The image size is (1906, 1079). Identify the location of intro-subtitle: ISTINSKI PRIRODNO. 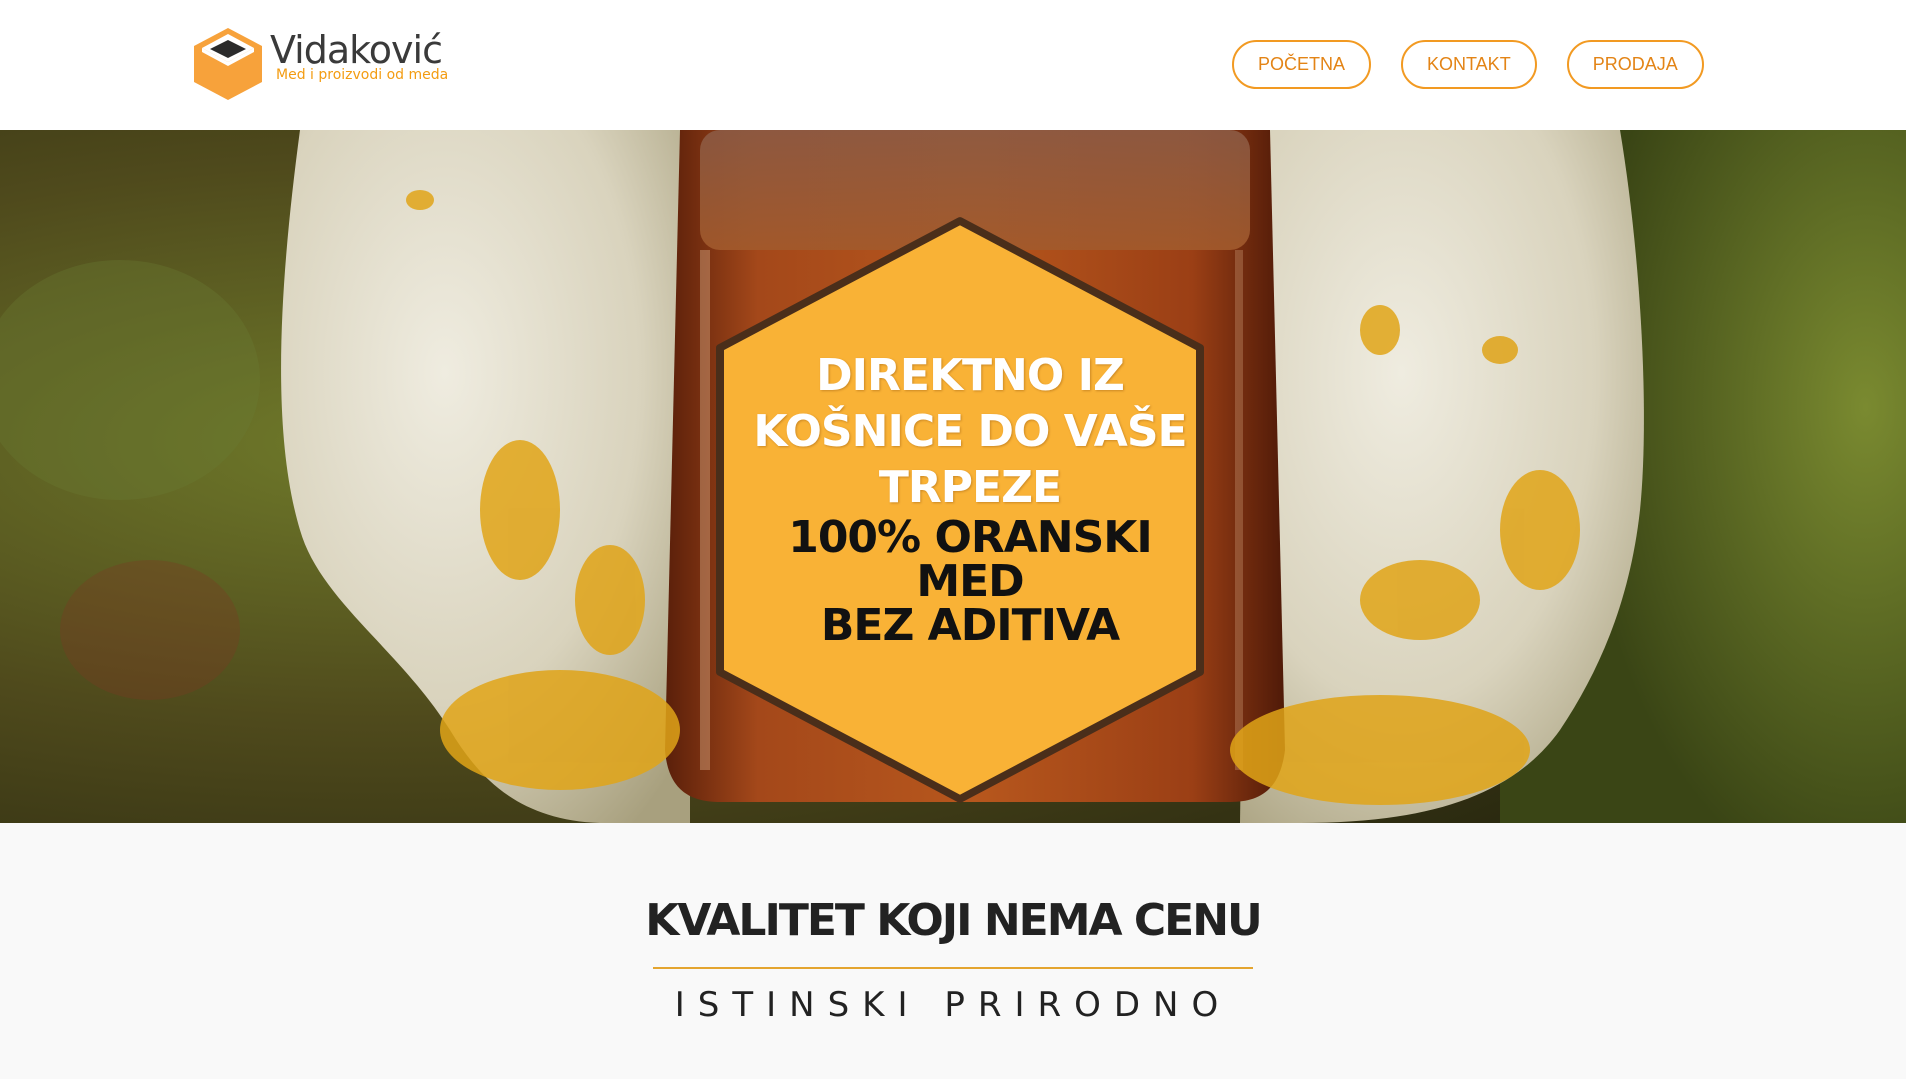
(953, 1005).